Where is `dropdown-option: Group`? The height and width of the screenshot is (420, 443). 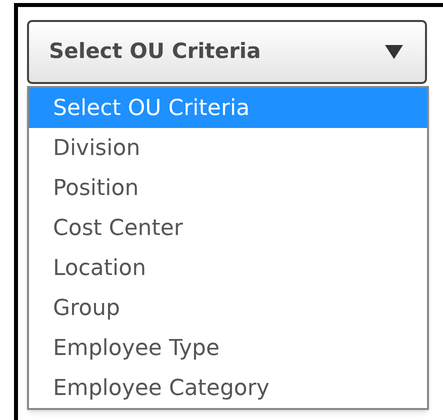
dropdown-option: Group is located at coordinates (228, 308).